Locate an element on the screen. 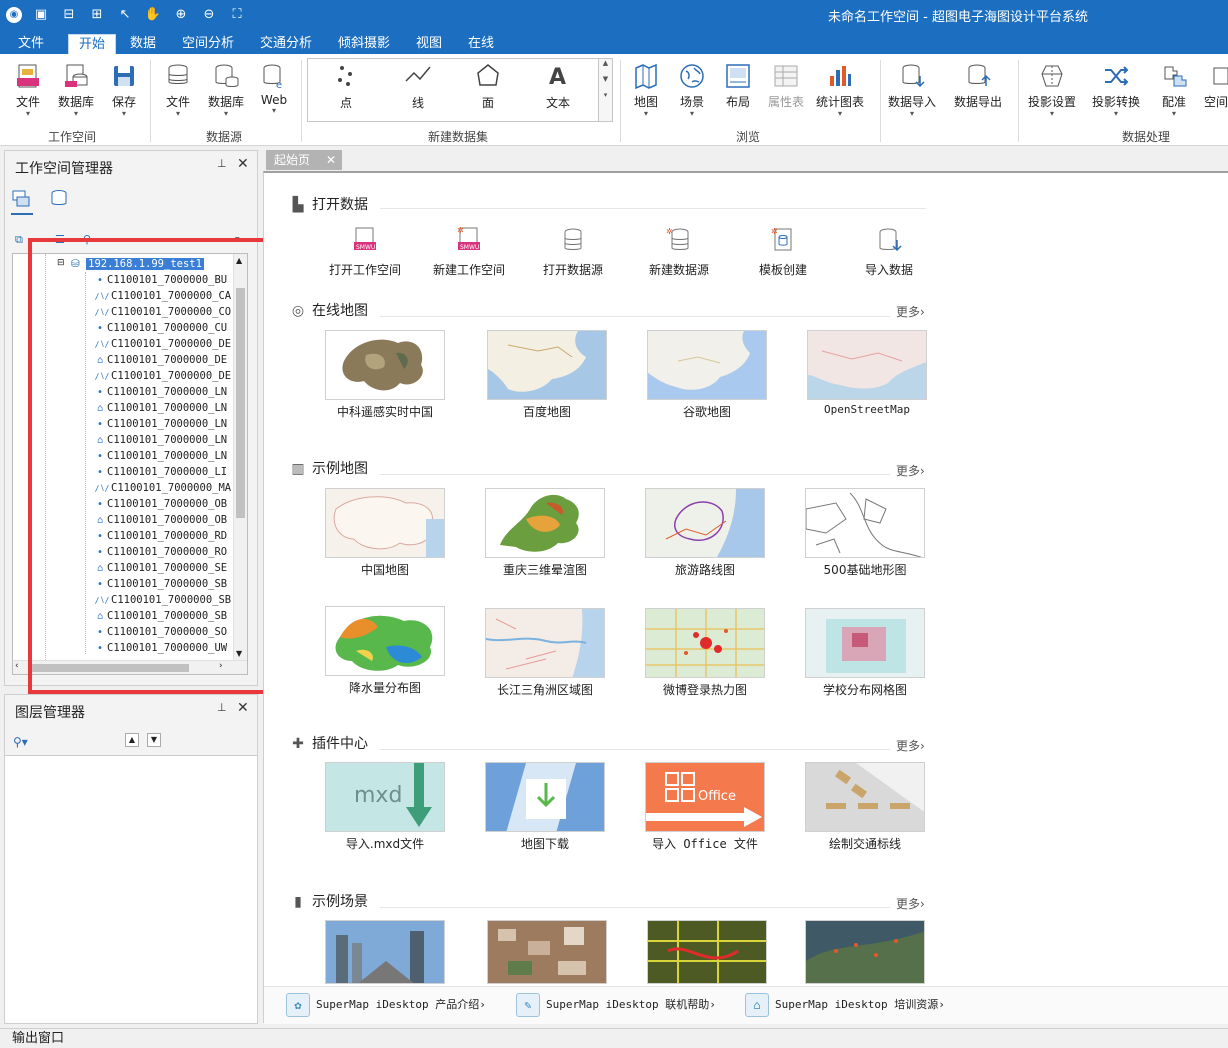 The height and width of the screenshot is (1048, 1228). spatial-button: 空间 is located at coordinates (1216, 95).